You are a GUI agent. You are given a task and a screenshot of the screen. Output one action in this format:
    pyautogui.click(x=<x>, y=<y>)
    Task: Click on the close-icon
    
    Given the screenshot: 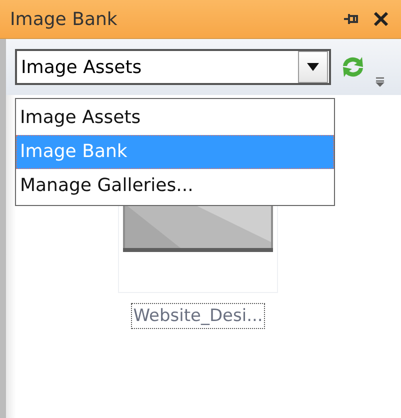 What is the action you would take?
    pyautogui.click(x=381, y=19)
    